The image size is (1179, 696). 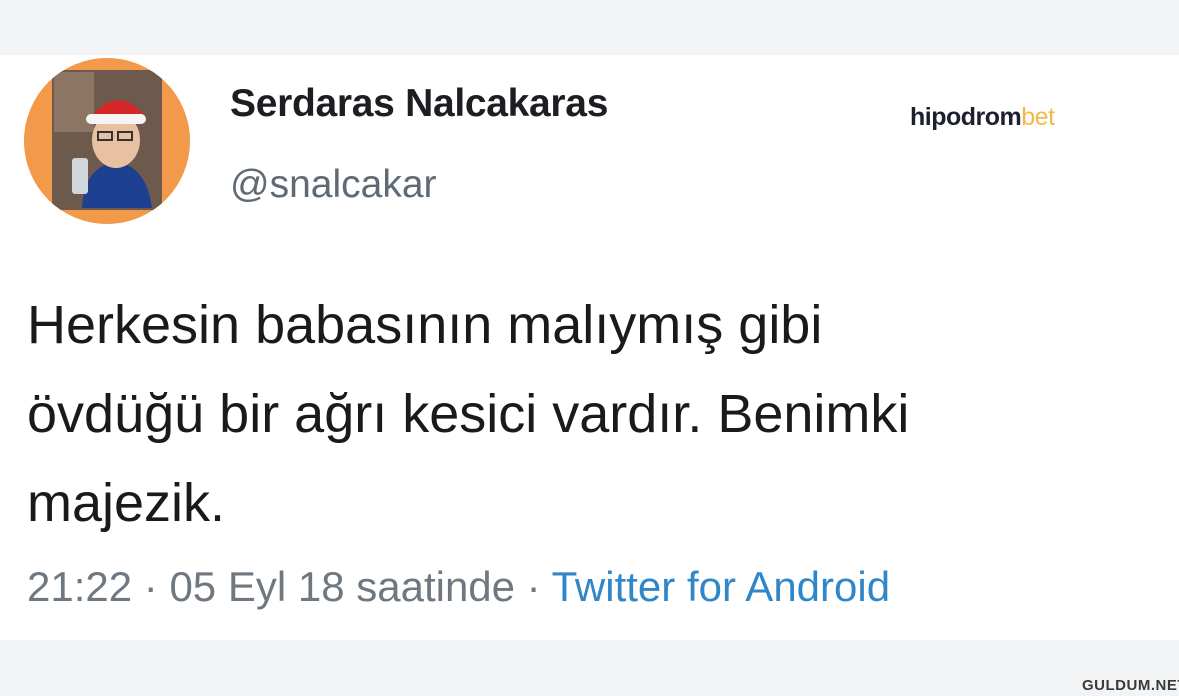 I want to click on brand-logo: hipodrombet, so click(x=982, y=117).